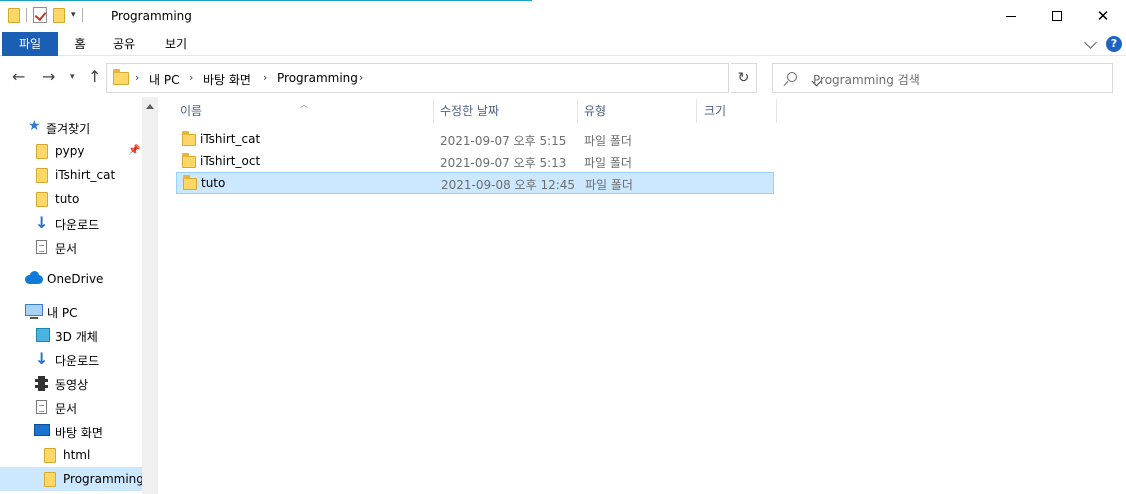 This screenshot has width=1126, height=494. Describe the element at coordinates (62, 313) in the screenshot. I see `nav-label: 내 PC` at that location.